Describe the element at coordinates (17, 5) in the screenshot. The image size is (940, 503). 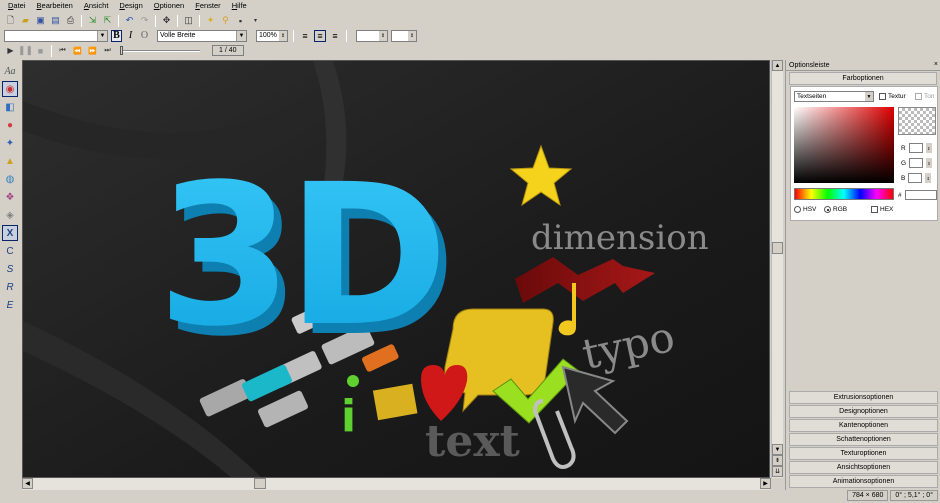
I see `menu-datei: Datei` at that location.